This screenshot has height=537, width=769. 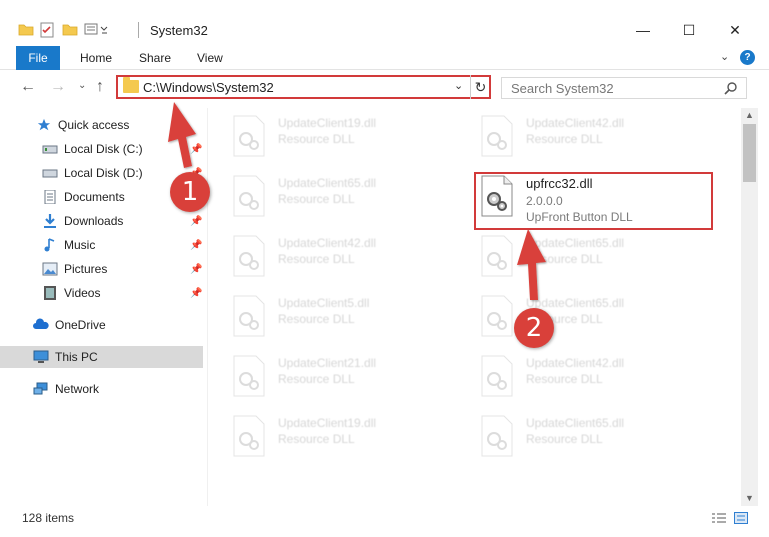 I want to click on vertical-scrollbar: ▲ ▼, so click(x=749, y=307).